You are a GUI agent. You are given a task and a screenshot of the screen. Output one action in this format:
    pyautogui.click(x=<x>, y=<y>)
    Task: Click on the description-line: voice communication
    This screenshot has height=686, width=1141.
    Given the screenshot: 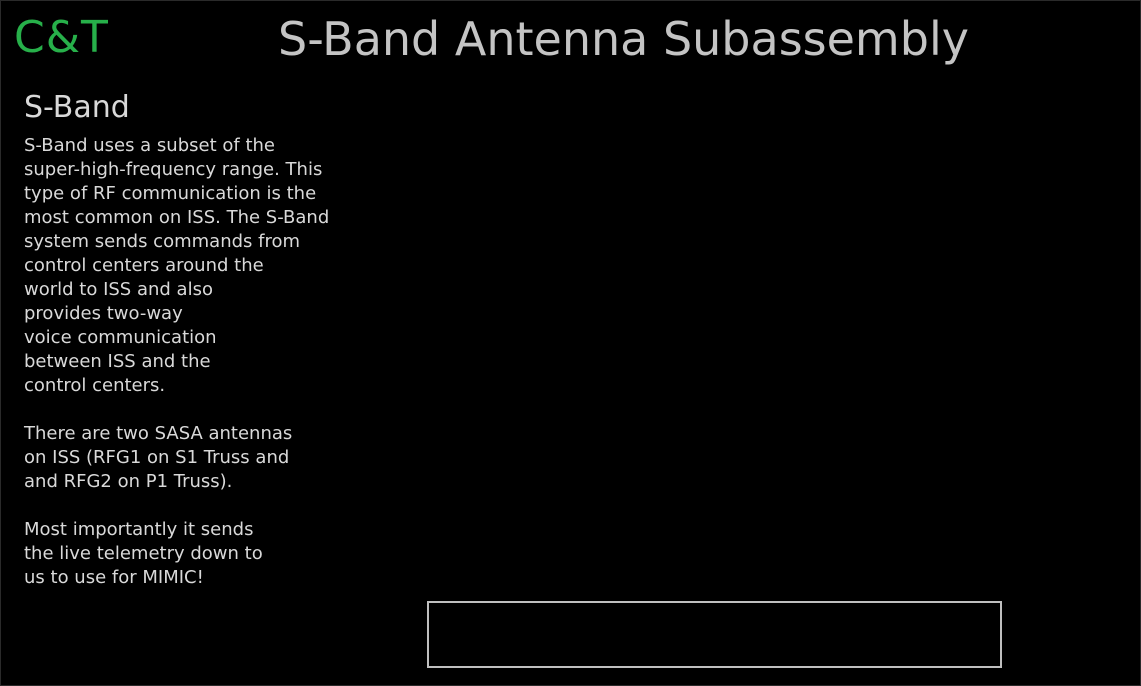 What is the action you would take?
    pyautogui.click(x=120, y=337)
    